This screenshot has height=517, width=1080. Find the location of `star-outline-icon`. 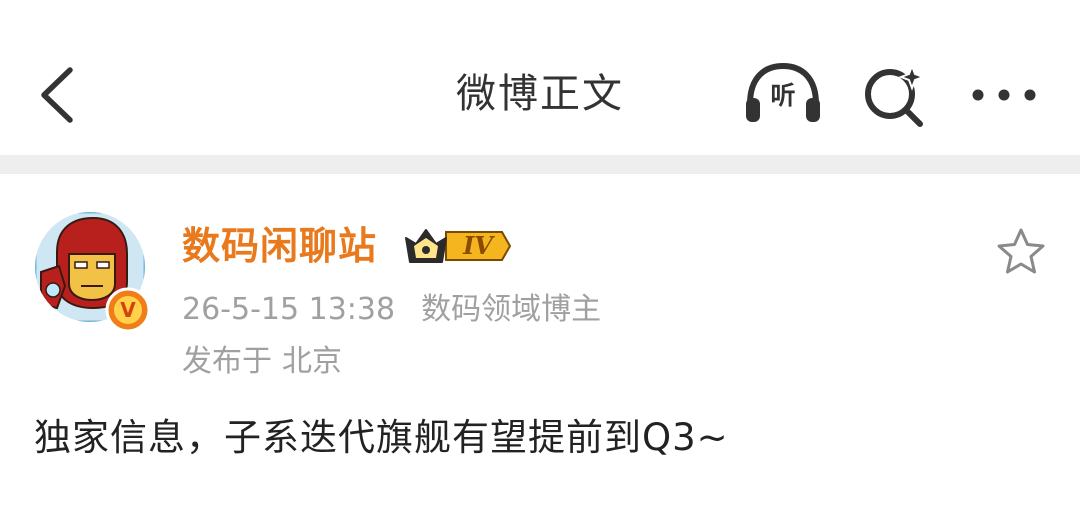

star-outline-icon is located at coordinates (1021, 251).